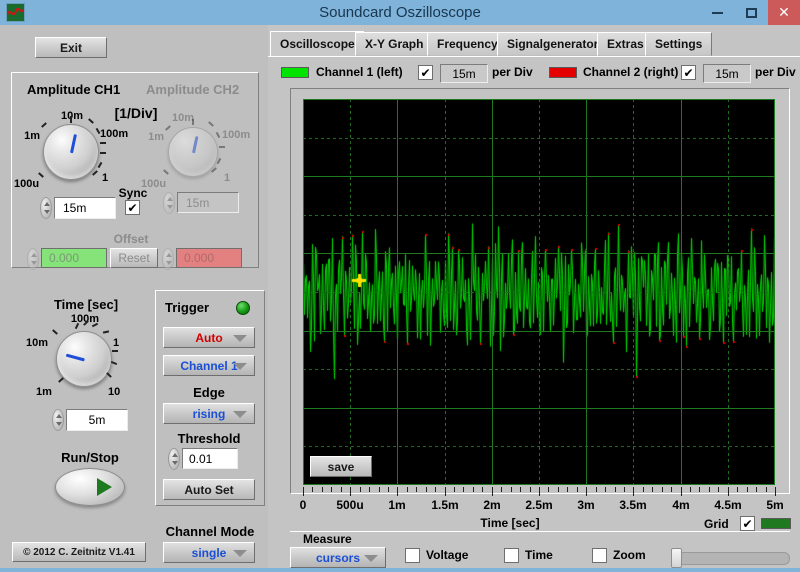 This screenshot has width=800, height=572. What do you see at coordinates (208, 202) in the screenshot?
I see `amplitude-ch2-input: 15m` at bounding box center [208, 202].